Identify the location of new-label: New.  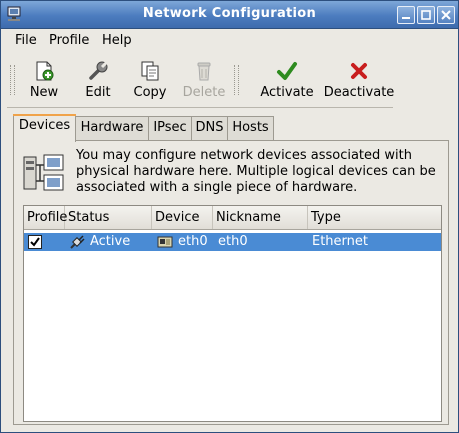
(44, 92).